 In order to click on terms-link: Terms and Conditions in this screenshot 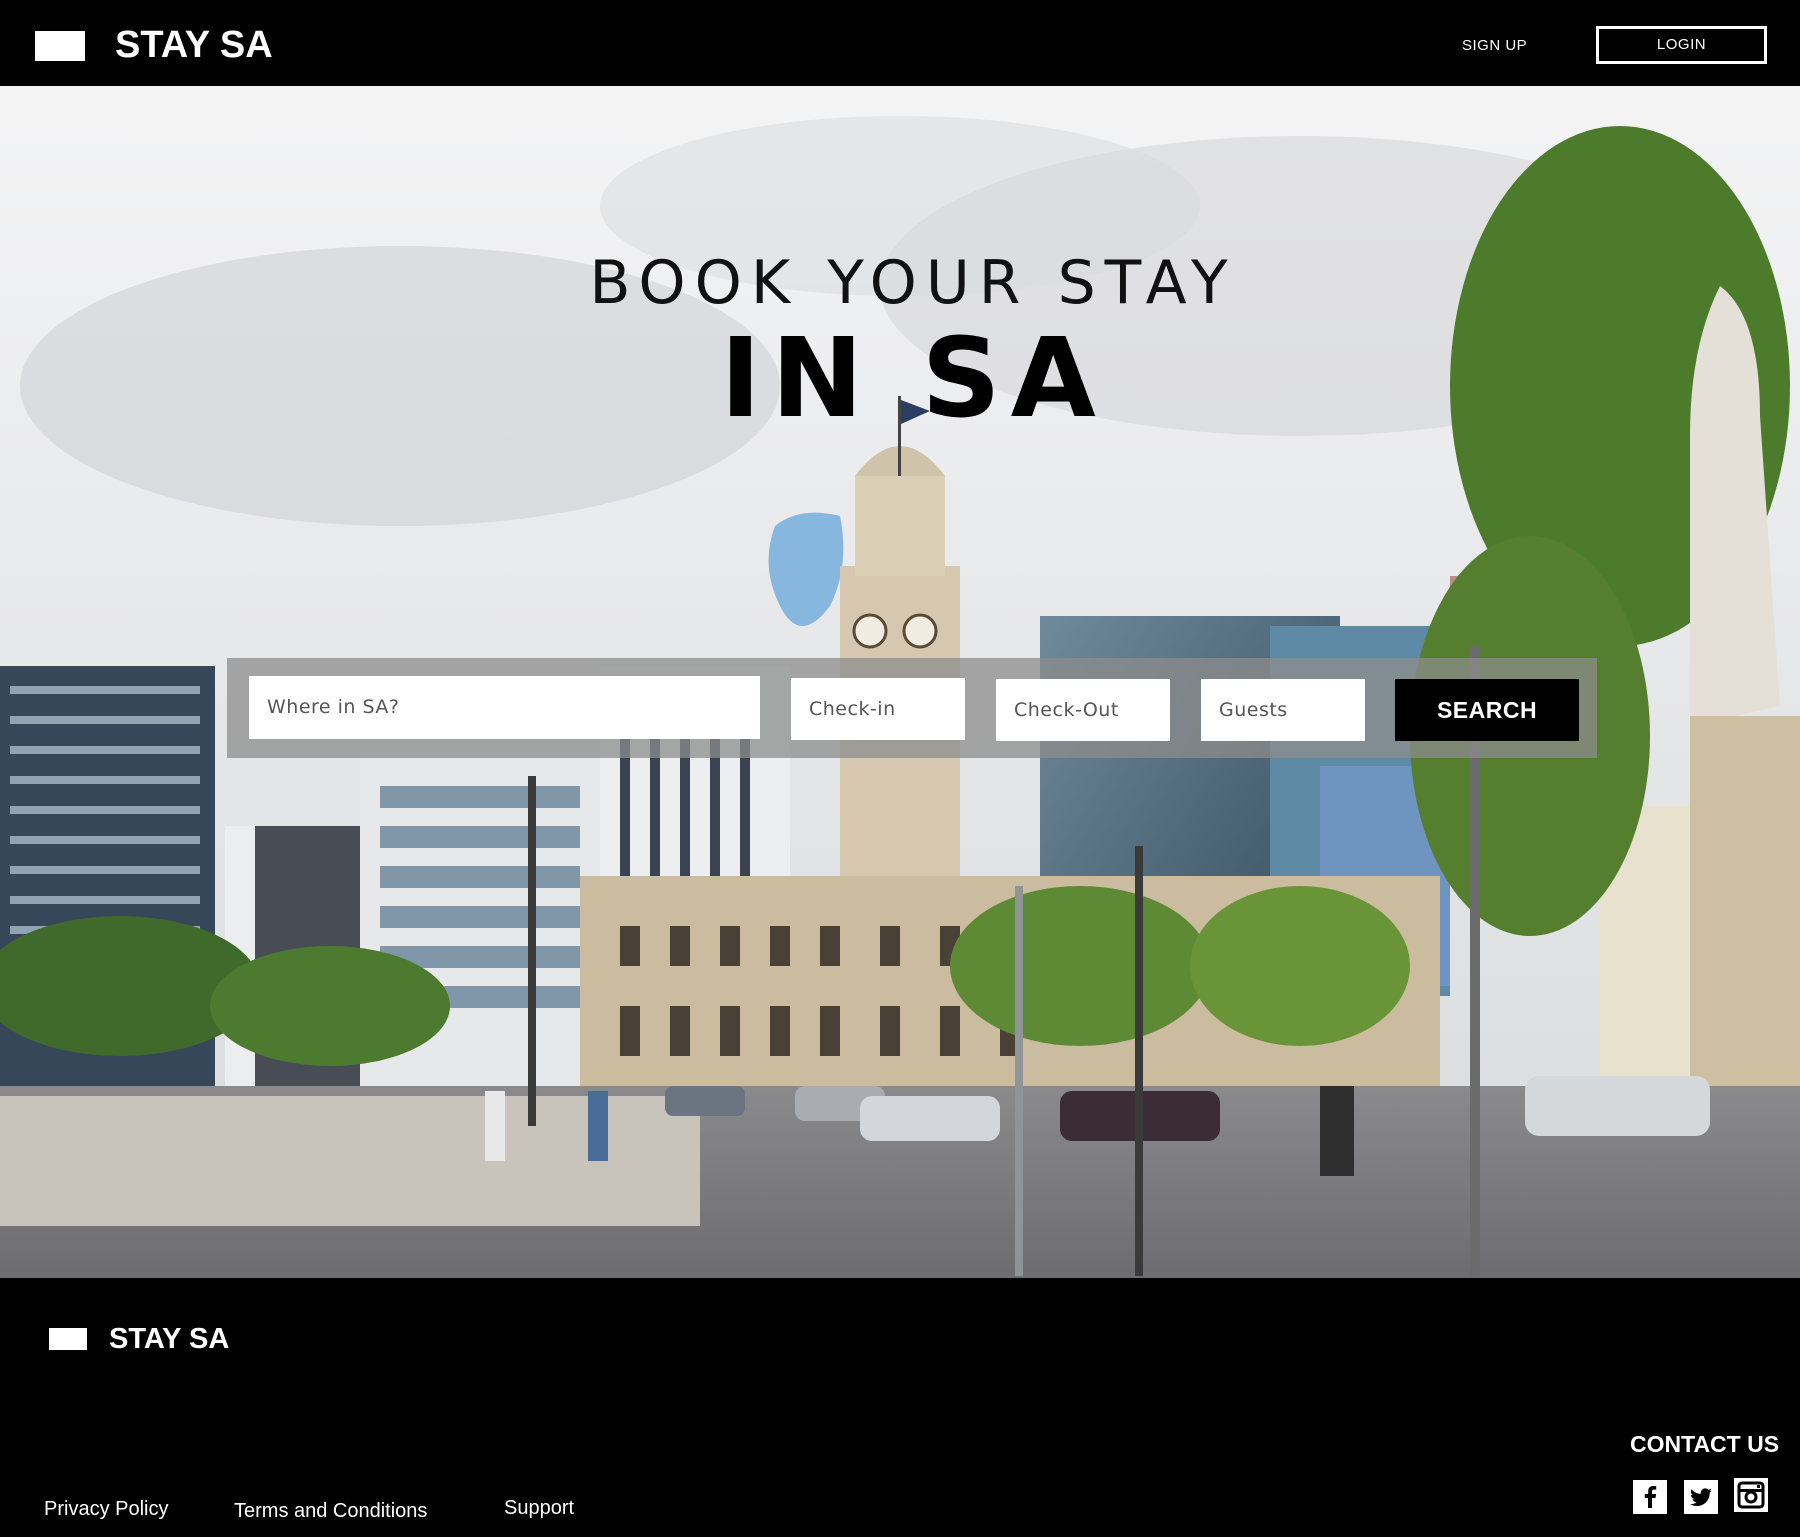, I will do `click(330, 1511)`.